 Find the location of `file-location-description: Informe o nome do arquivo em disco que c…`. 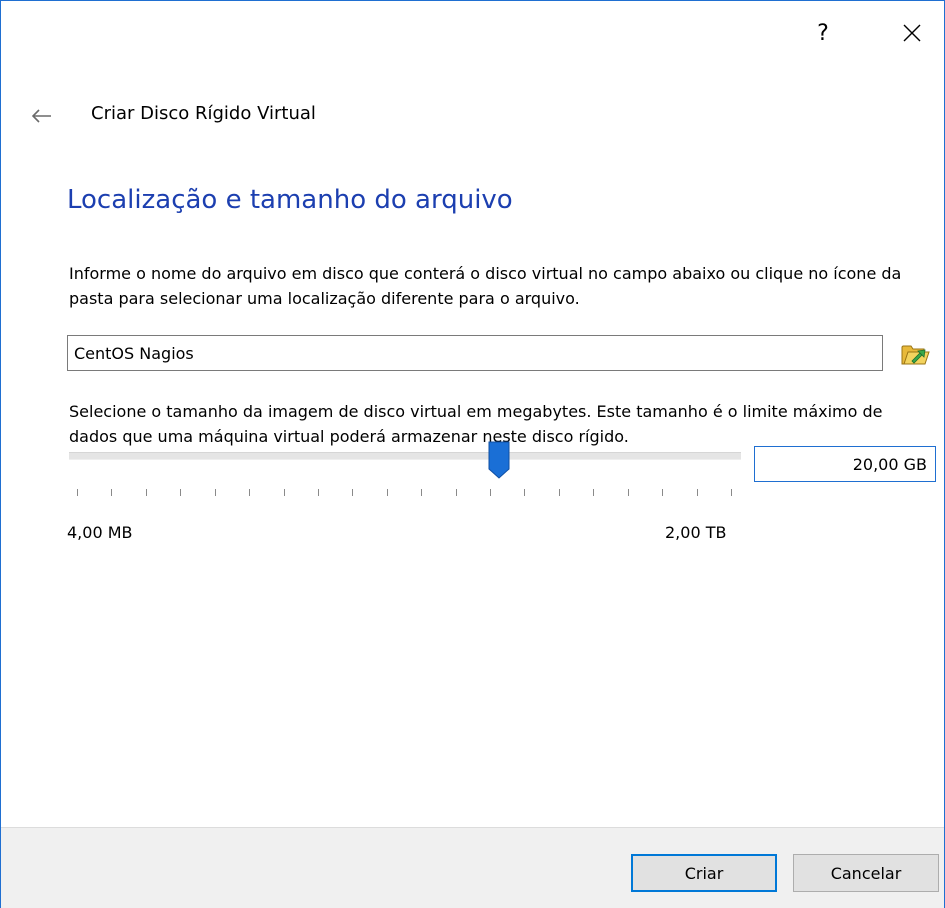

file-location-description: Informe o nome do arquivo em disco que c… is located at coordinates (485, 286).